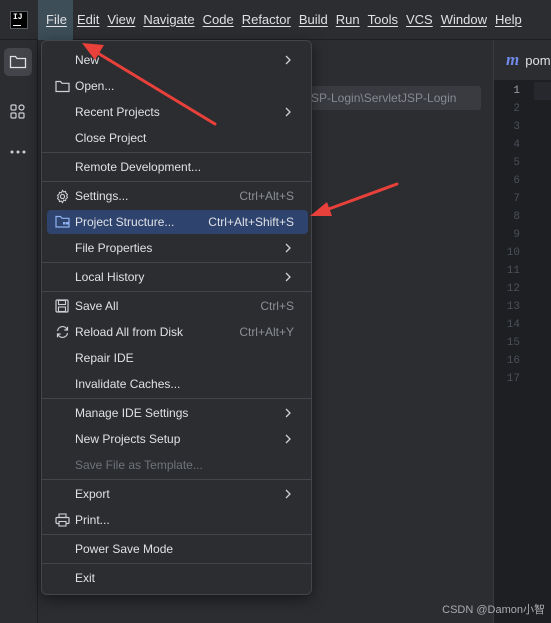 This screenshot has width=551, height=623. Describe the element at coordinates (266, 20) in the screenshot. I see `menu-refactor: Refactor` at that location.